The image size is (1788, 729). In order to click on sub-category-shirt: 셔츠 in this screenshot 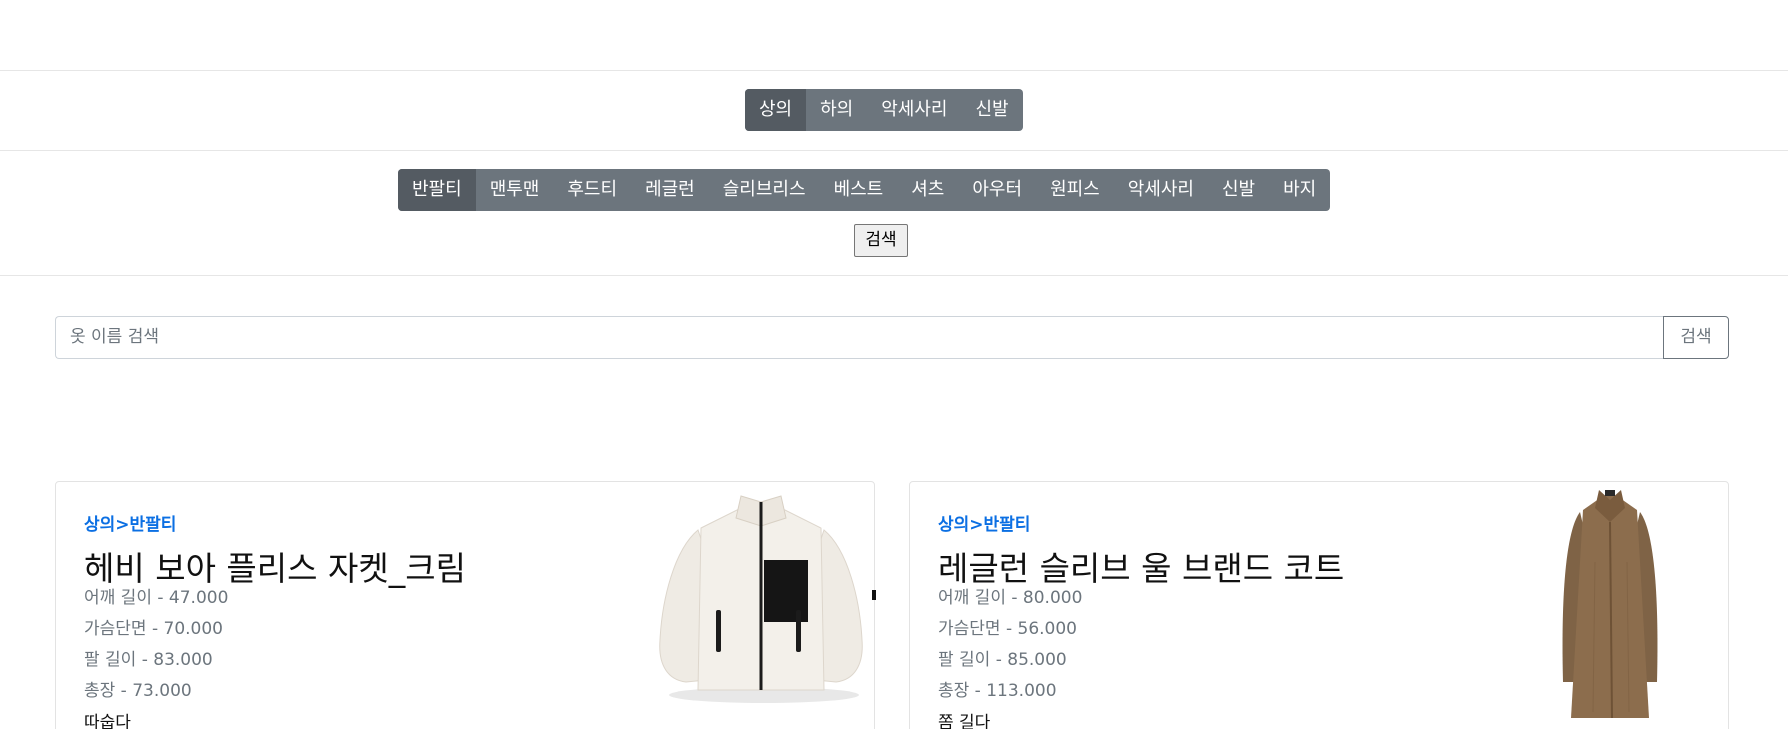, I will do `click(927, 190)`.